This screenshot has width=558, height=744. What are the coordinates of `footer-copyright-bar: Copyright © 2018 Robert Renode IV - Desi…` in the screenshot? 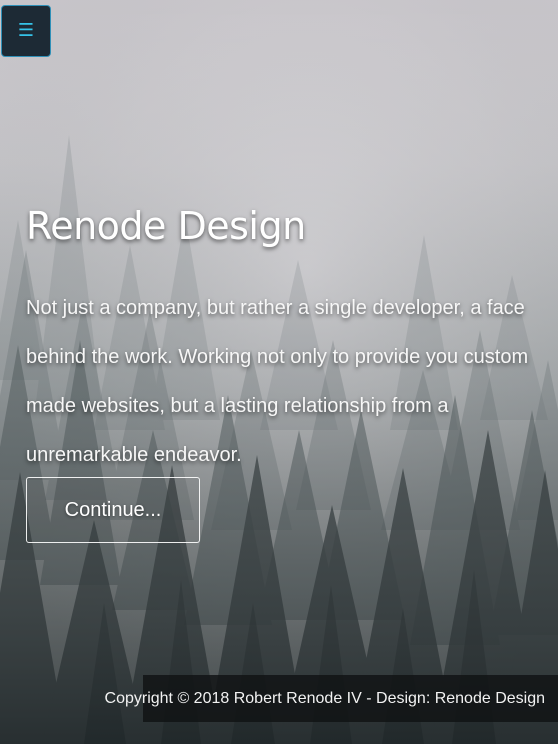 It's located at (331, 698).